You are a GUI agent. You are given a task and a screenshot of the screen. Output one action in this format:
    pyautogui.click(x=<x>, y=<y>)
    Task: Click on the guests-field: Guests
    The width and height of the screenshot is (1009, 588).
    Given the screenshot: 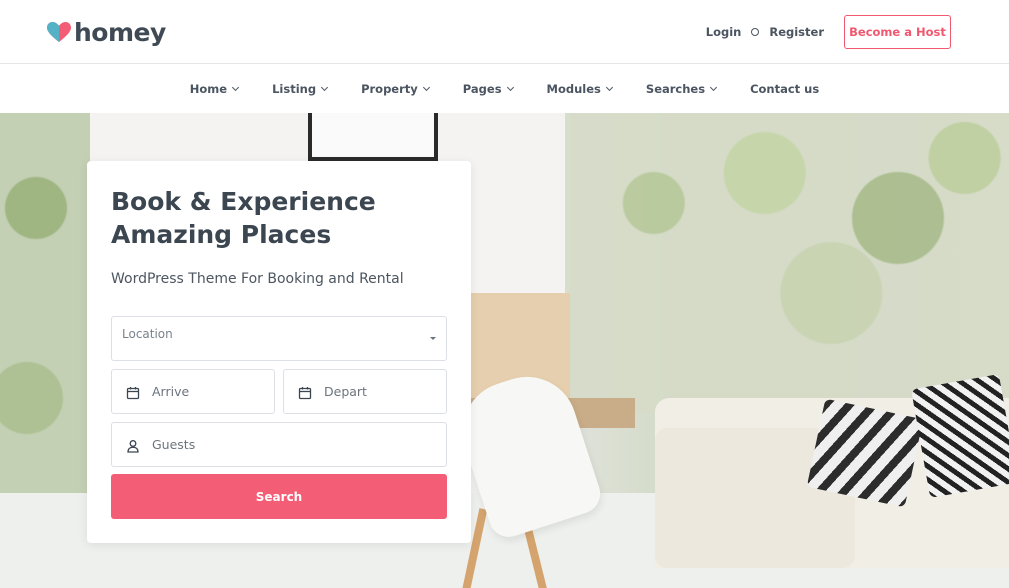 What is the action you would take?
    pyautogui.click(x=279, y=444)
    